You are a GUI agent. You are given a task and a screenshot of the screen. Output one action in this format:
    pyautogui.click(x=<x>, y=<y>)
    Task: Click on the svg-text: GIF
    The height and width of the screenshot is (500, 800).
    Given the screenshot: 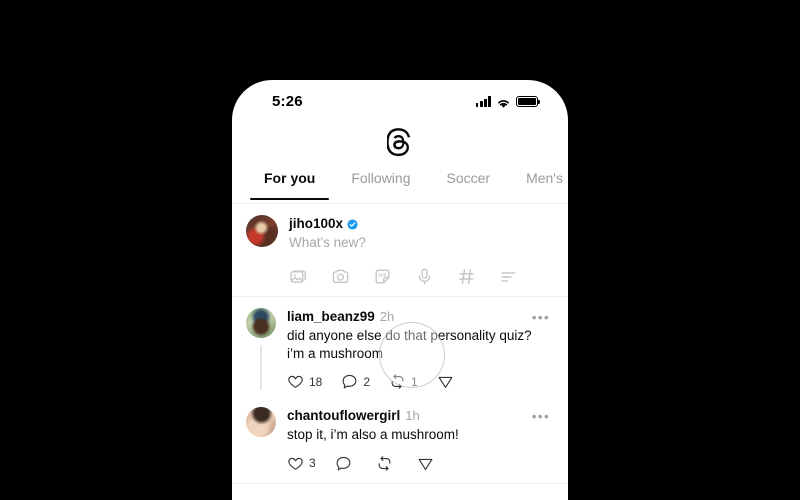 What is the action you would take?
    pyautogui.click(x=382, y=276)
    